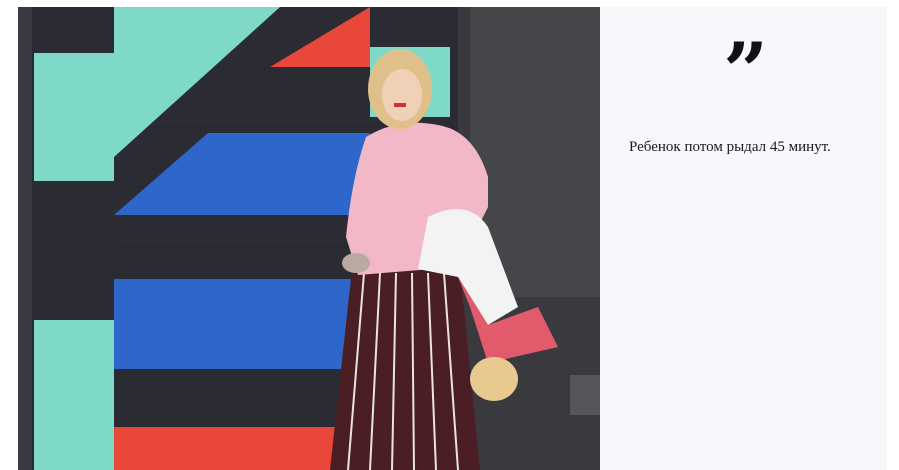 This screenshot has height=470, width=899. What do you see at coordinates (730, 147) in the screenshot?
I see `quote-text: Ребенок потом рыдал 45 минут.` at bounding box center [730, 147].